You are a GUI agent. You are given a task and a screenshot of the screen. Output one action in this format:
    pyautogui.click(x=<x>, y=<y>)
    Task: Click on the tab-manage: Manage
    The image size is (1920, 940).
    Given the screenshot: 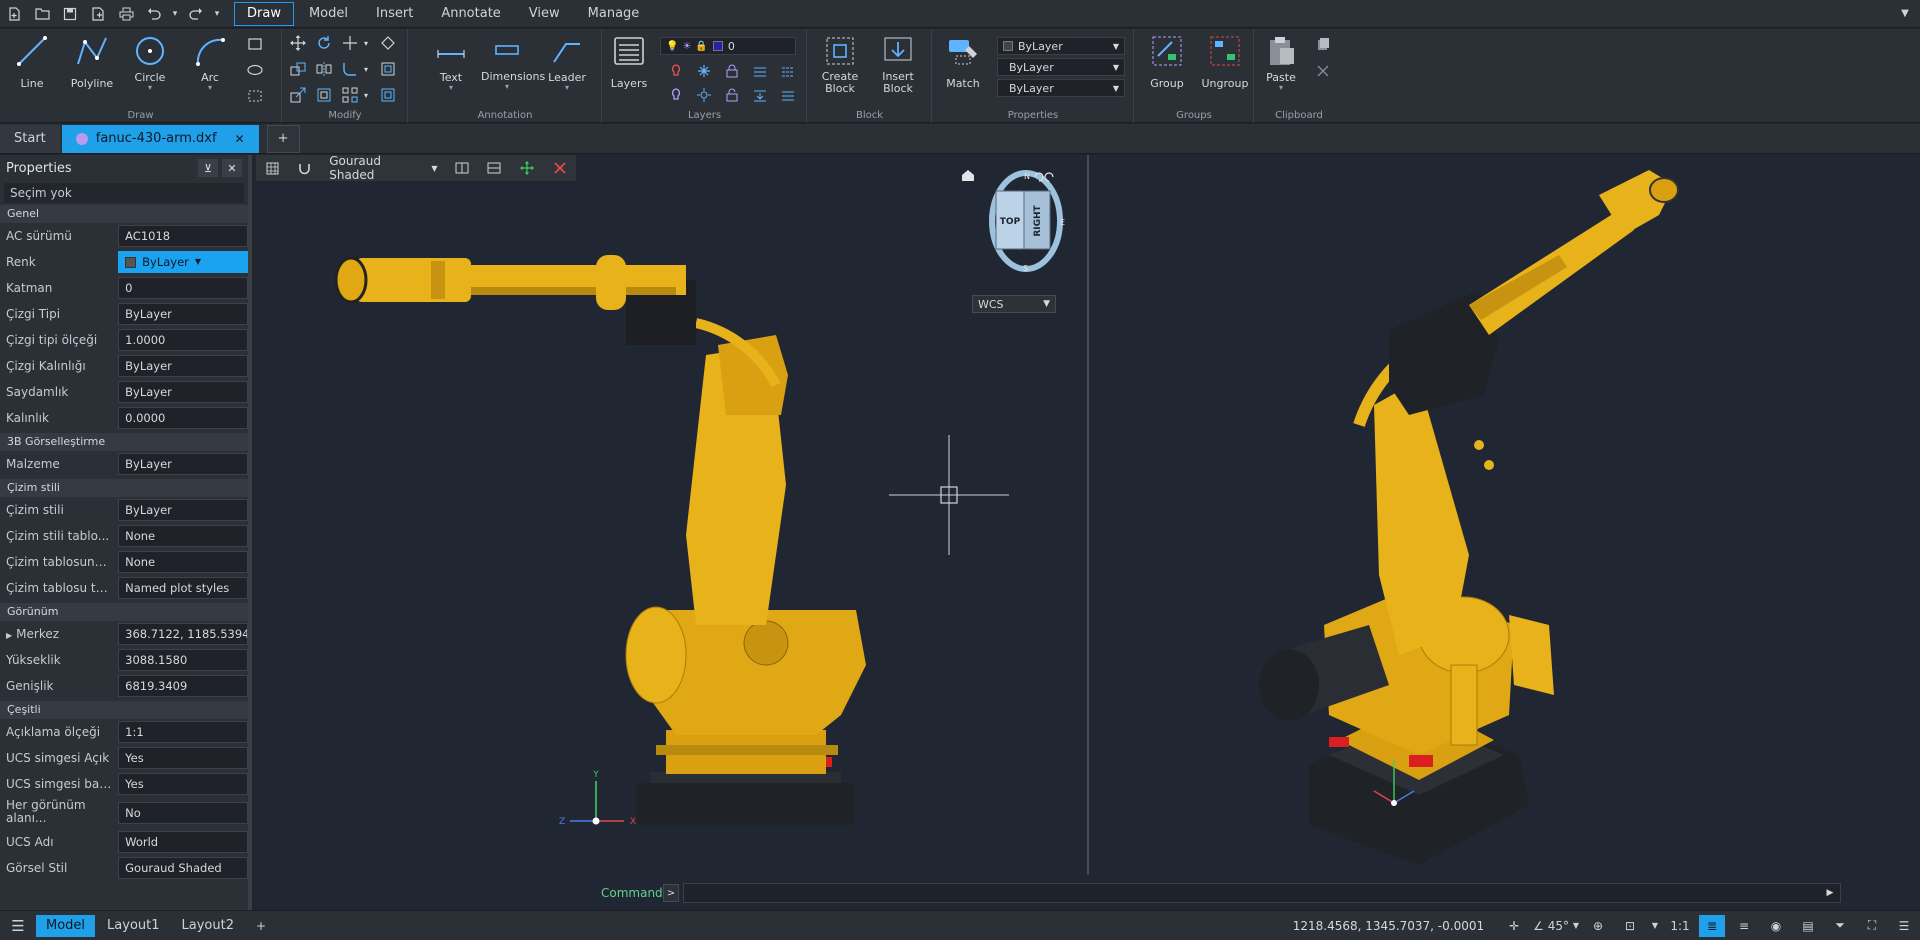 What is the action you would take?
    pyautogui.click(x=614, y=14)
    